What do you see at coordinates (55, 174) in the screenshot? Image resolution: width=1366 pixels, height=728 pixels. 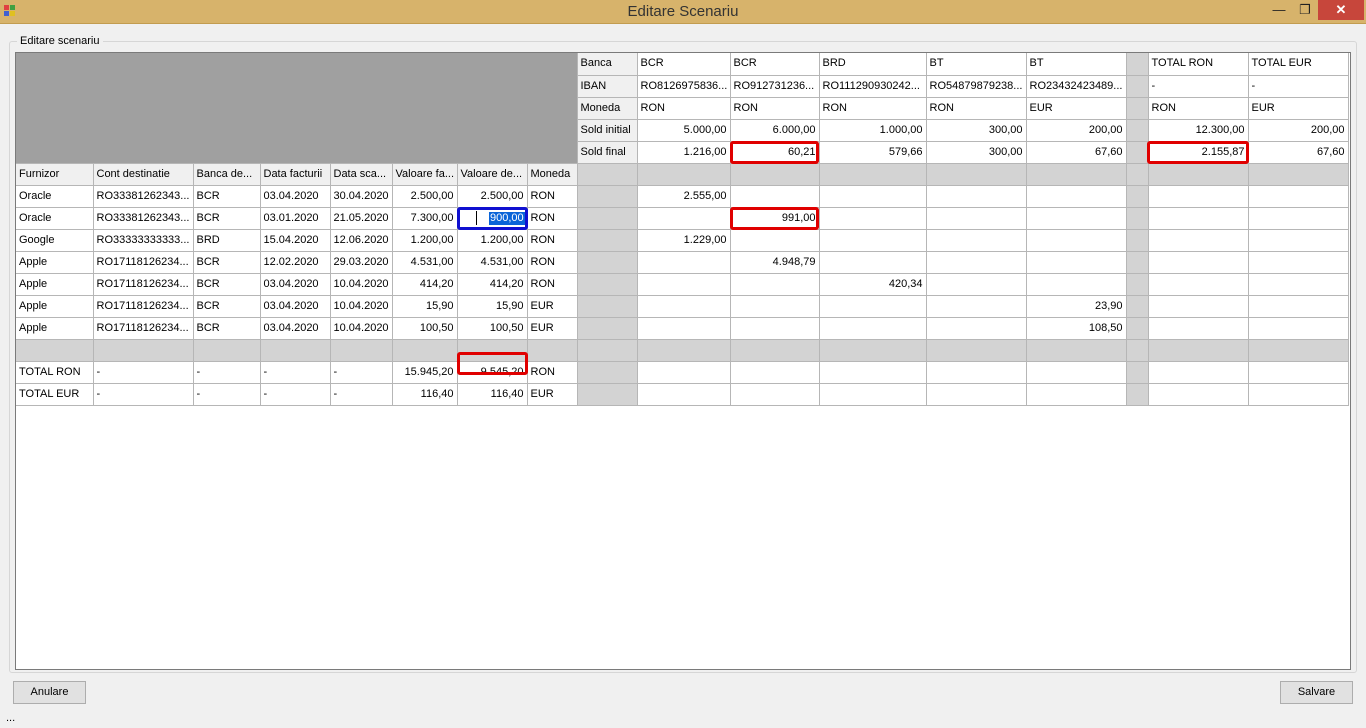 I see `column-header: Furnizor` at bounding box center [55, 174].